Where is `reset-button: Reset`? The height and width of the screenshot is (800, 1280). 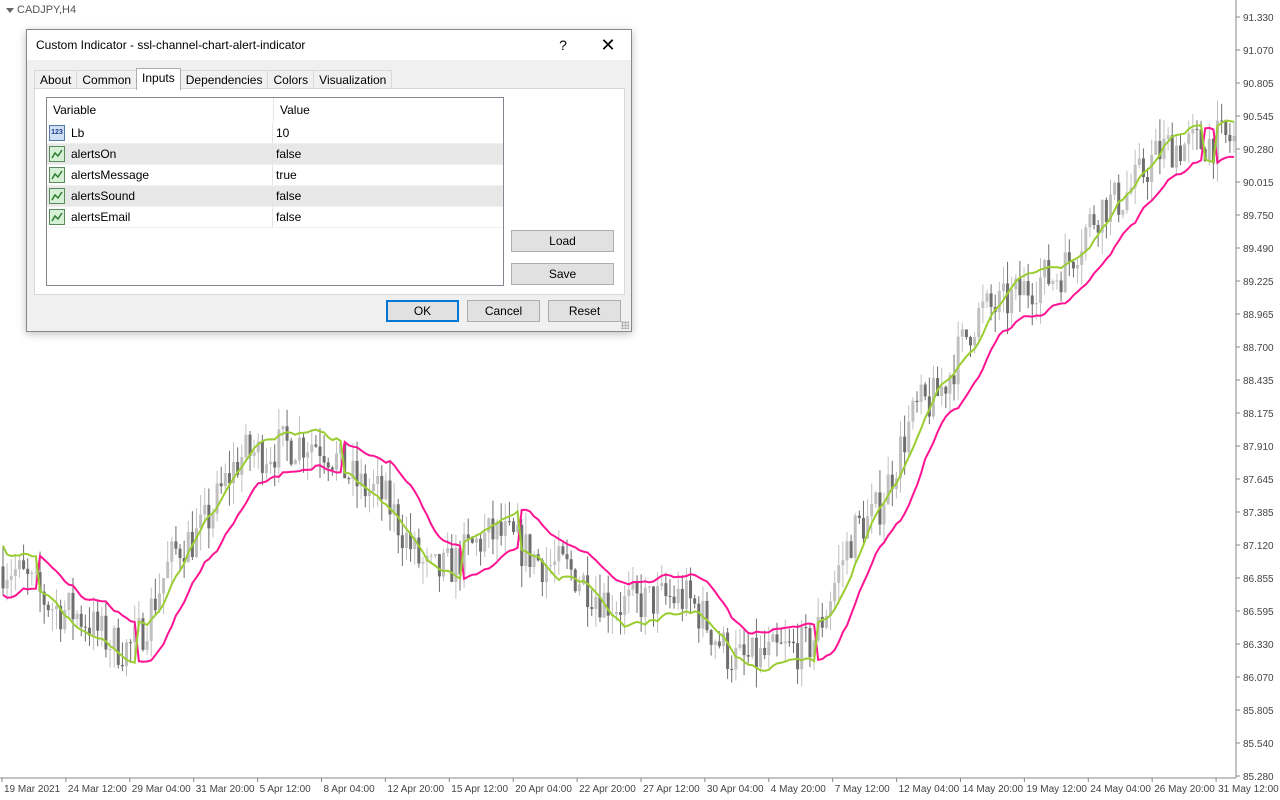 reset-button: Reset is located at coordinates (584, 311).